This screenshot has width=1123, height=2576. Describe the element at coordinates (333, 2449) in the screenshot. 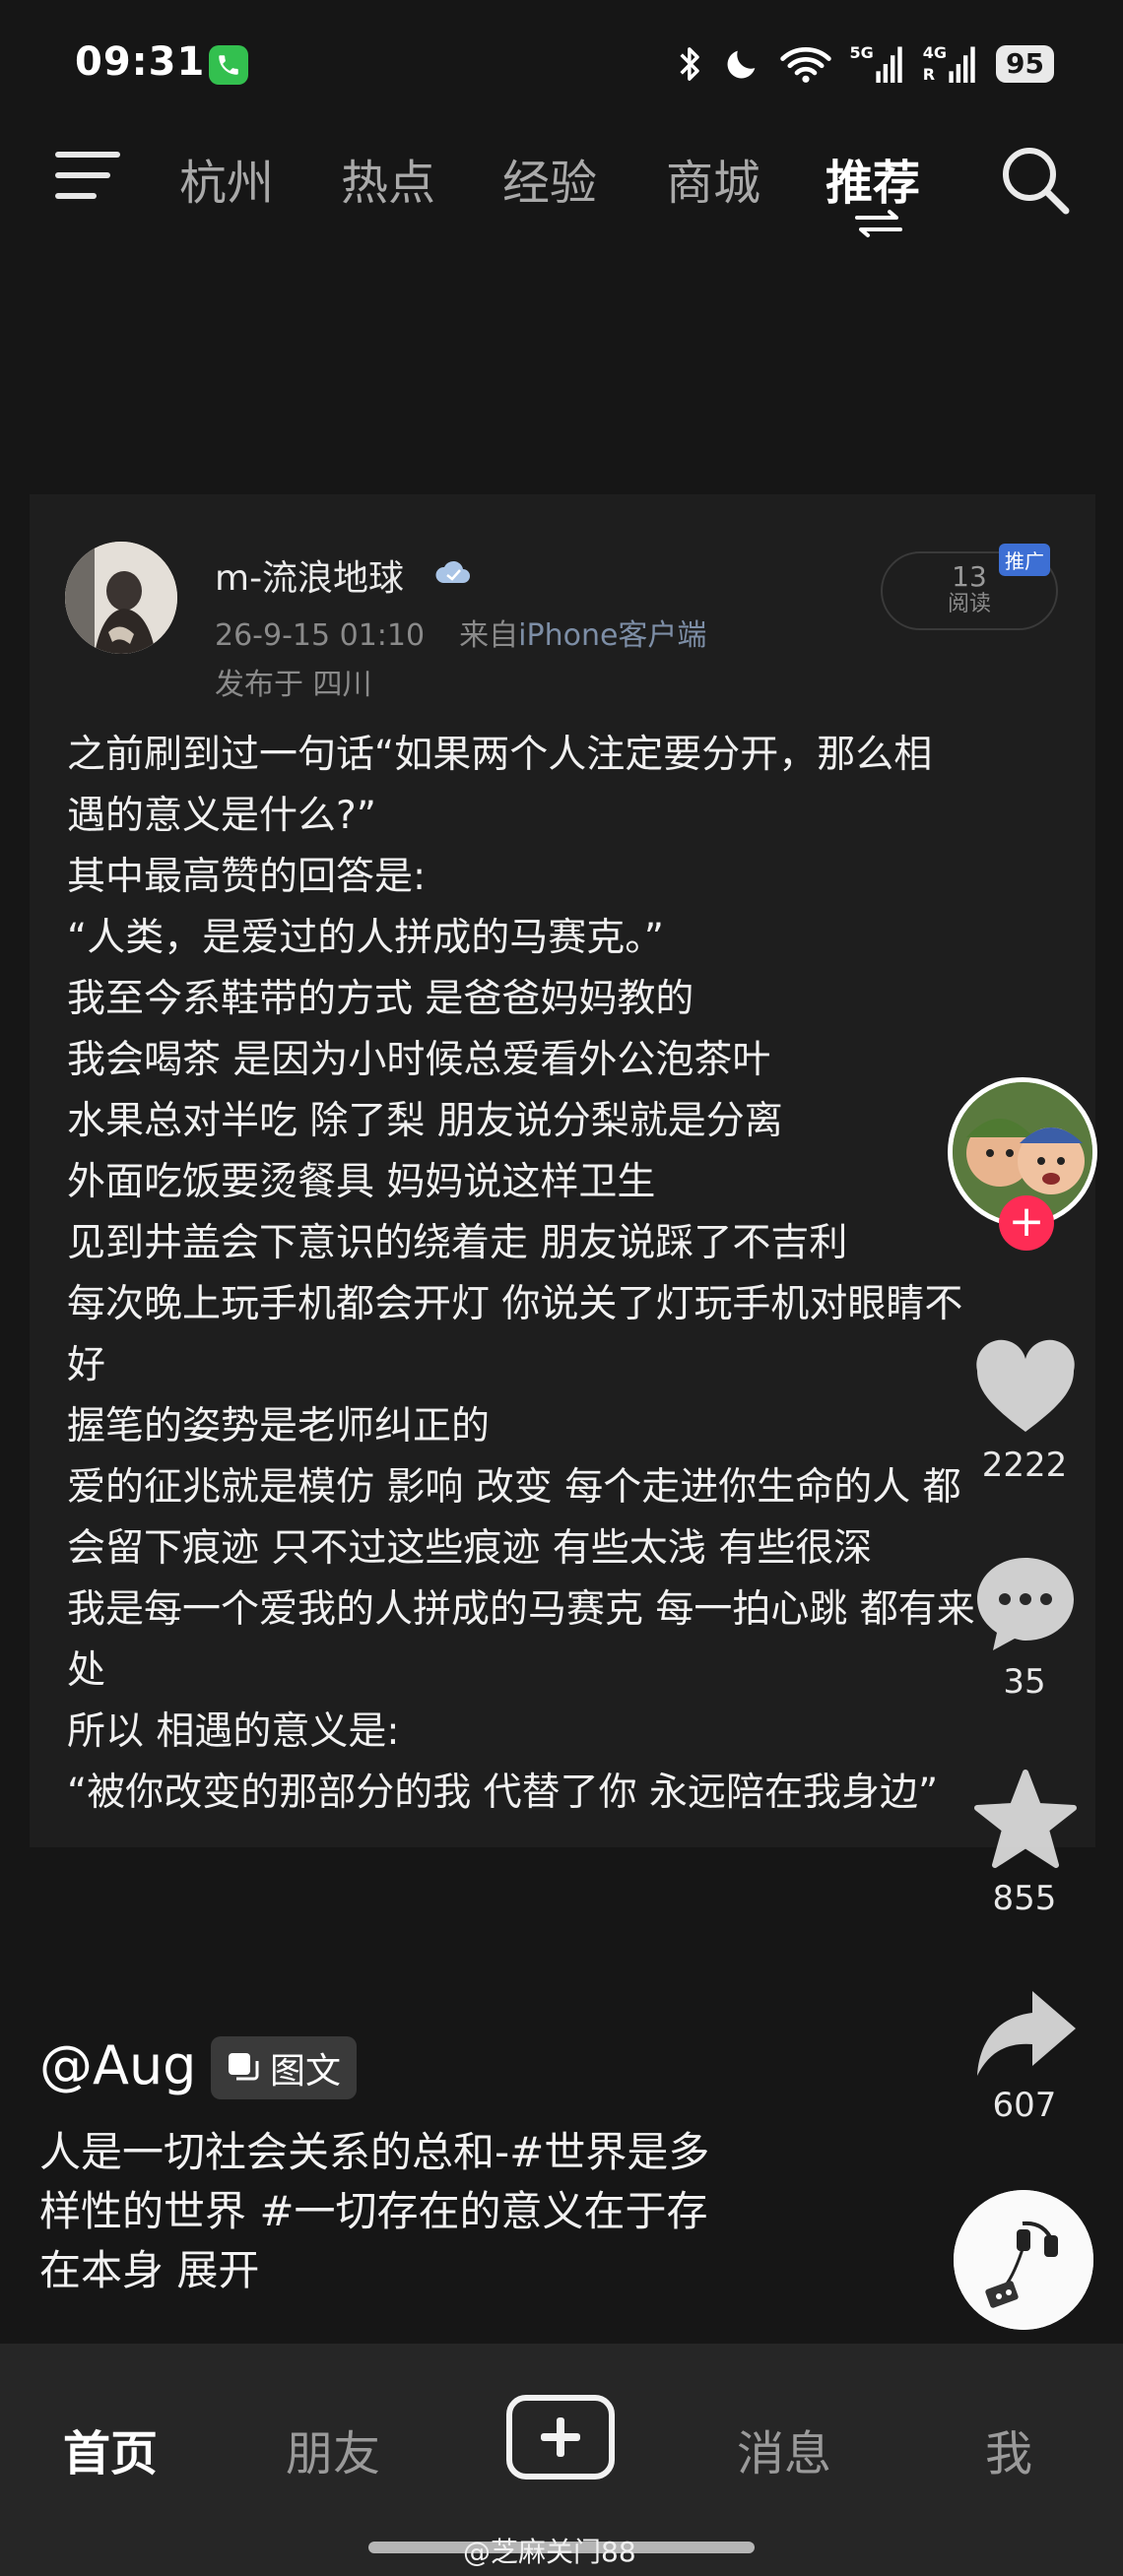

I see `nav-friends: 朋友` at that location.